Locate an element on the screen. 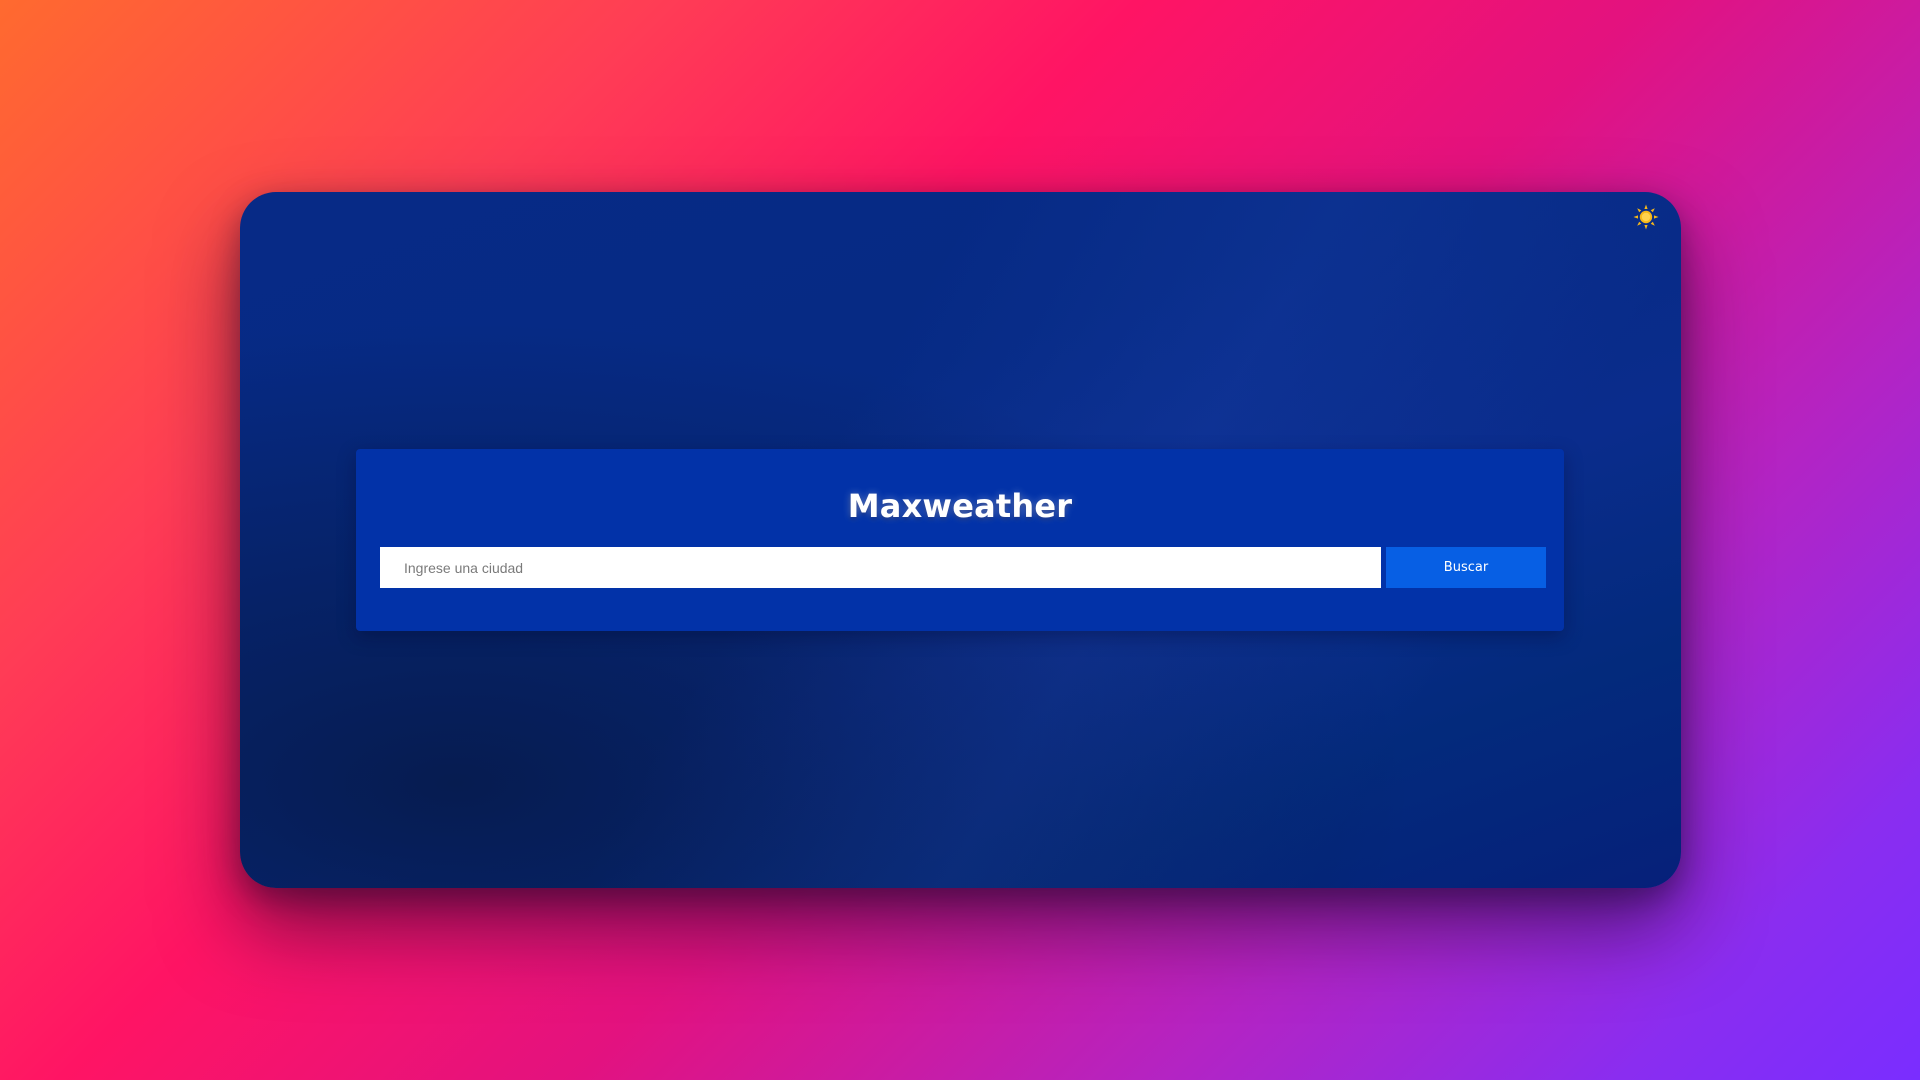 This screenshot has height=1080, width=1920. app-title: Maxweather is located at coordinates (960, 506).